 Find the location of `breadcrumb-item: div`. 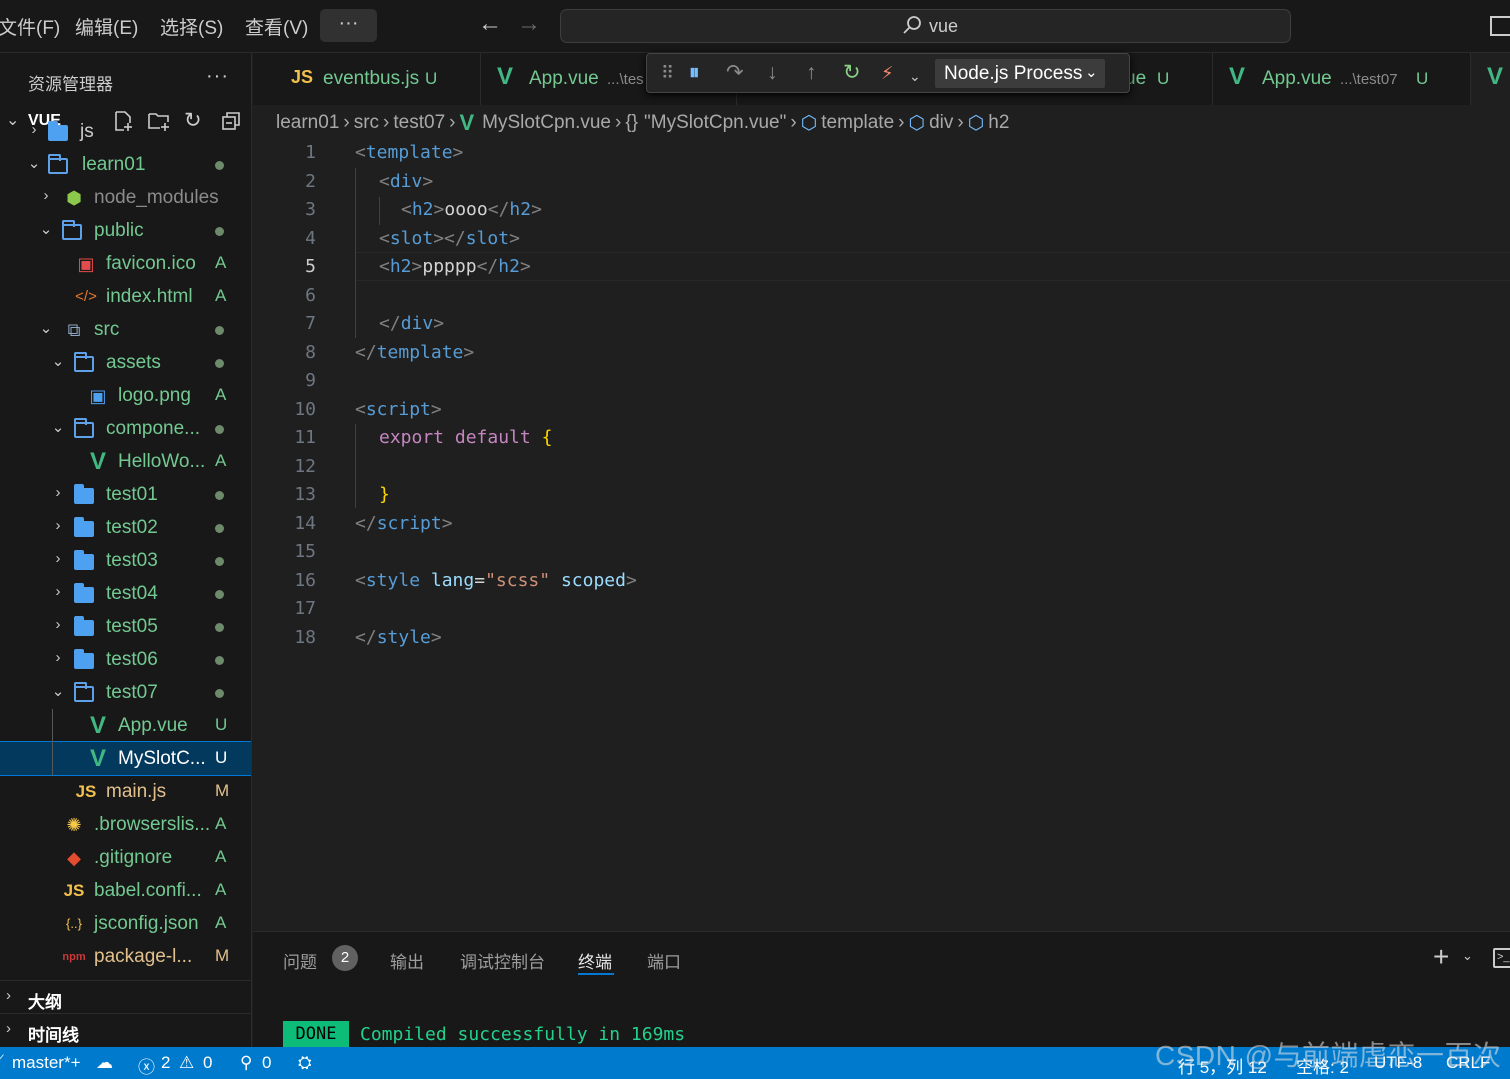

breadcrumb-item: div is located at coordinates (941, 123).